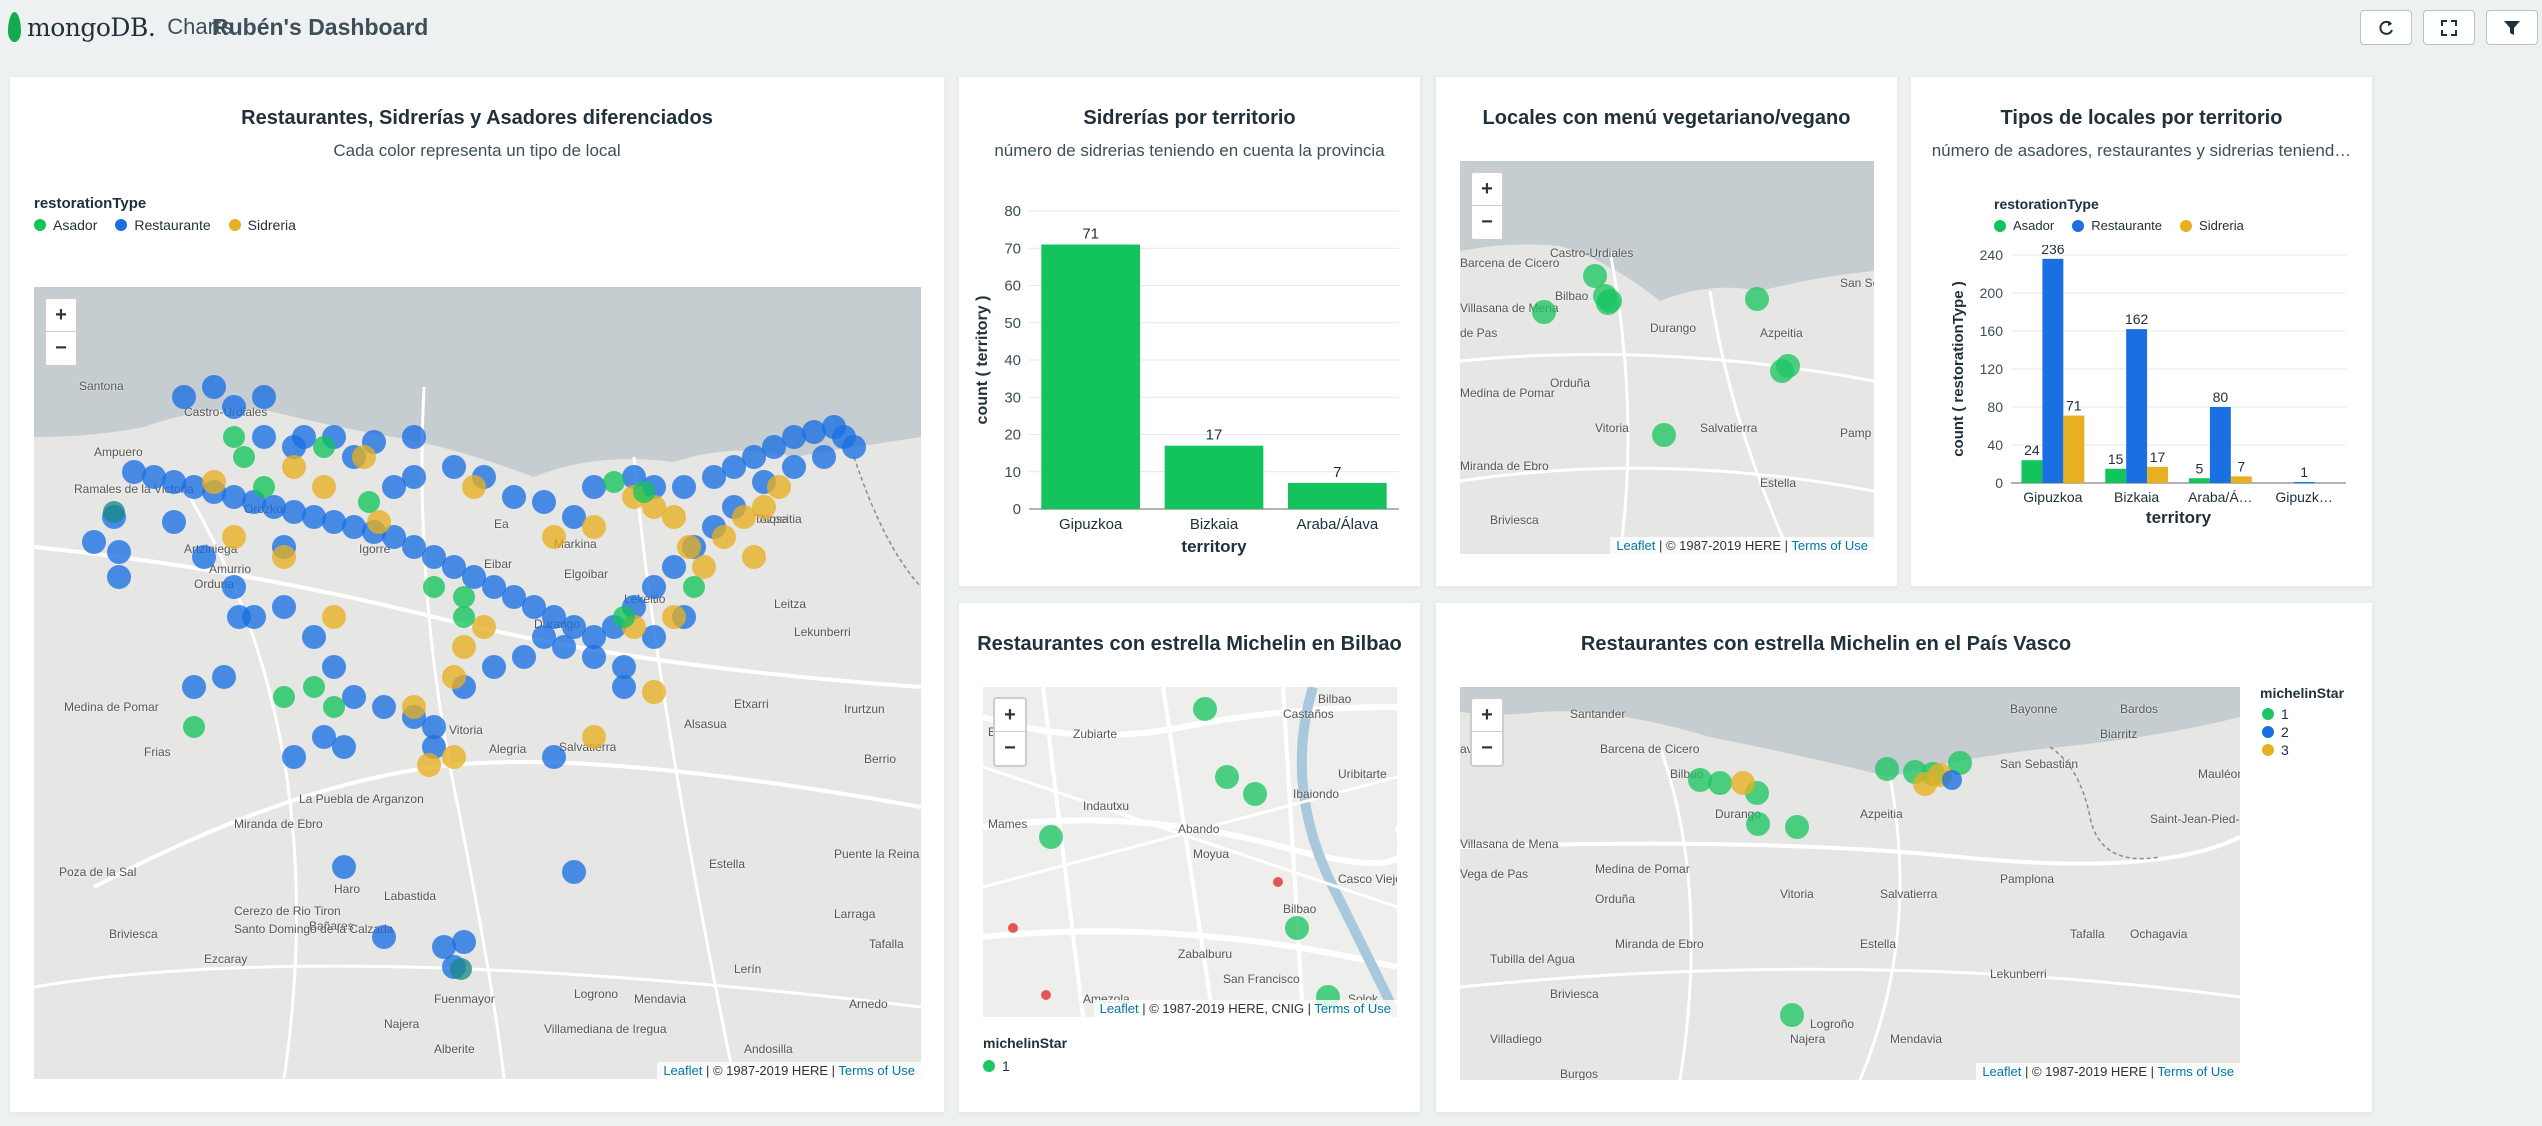 This screenshot has height=1126, width=2542. I want to click on legend-item-asador: Asador, so click(65, 225).